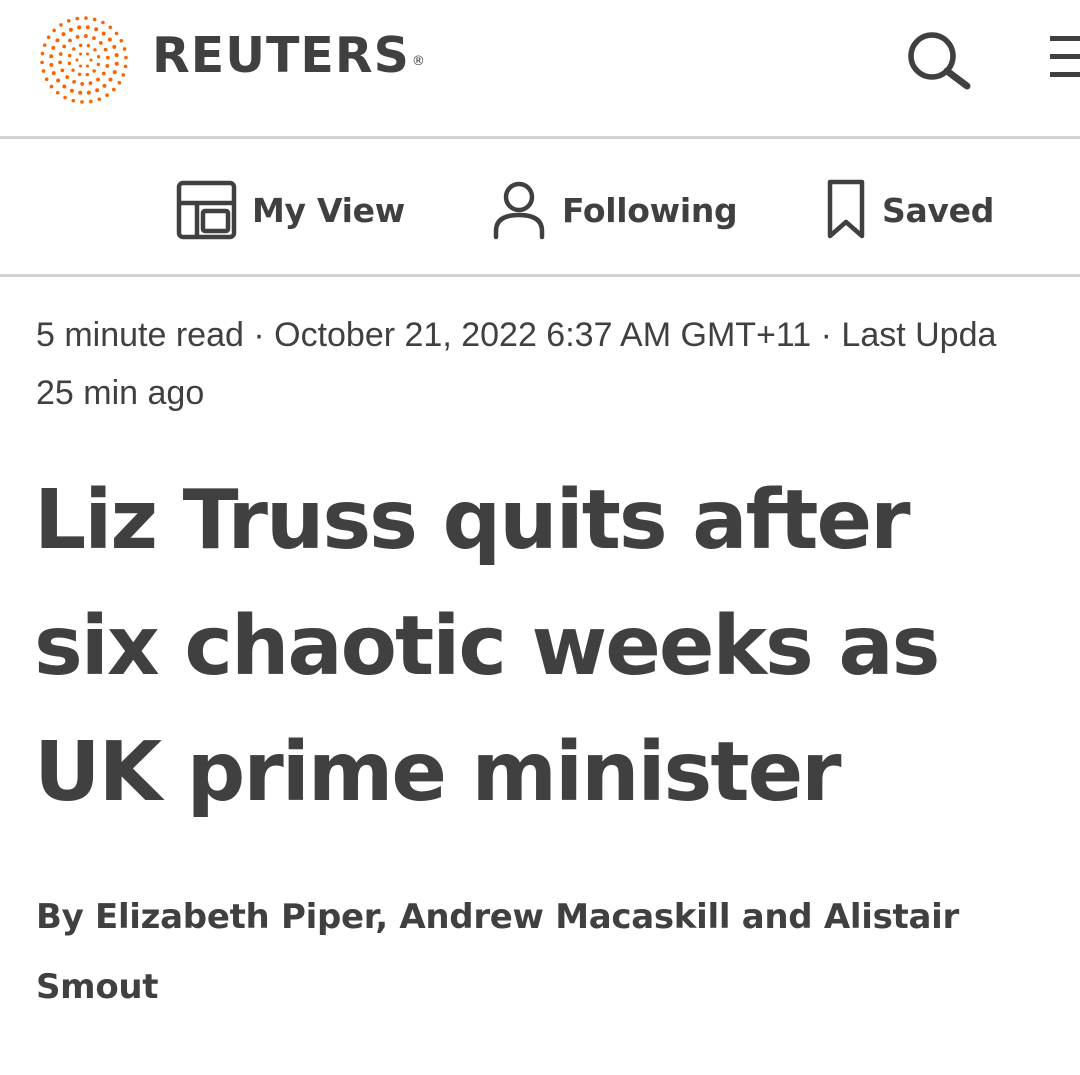 Image resolution: width=1080 pixels, height=1075 pixels. I want to click on menu-button, so click(1061, 60).